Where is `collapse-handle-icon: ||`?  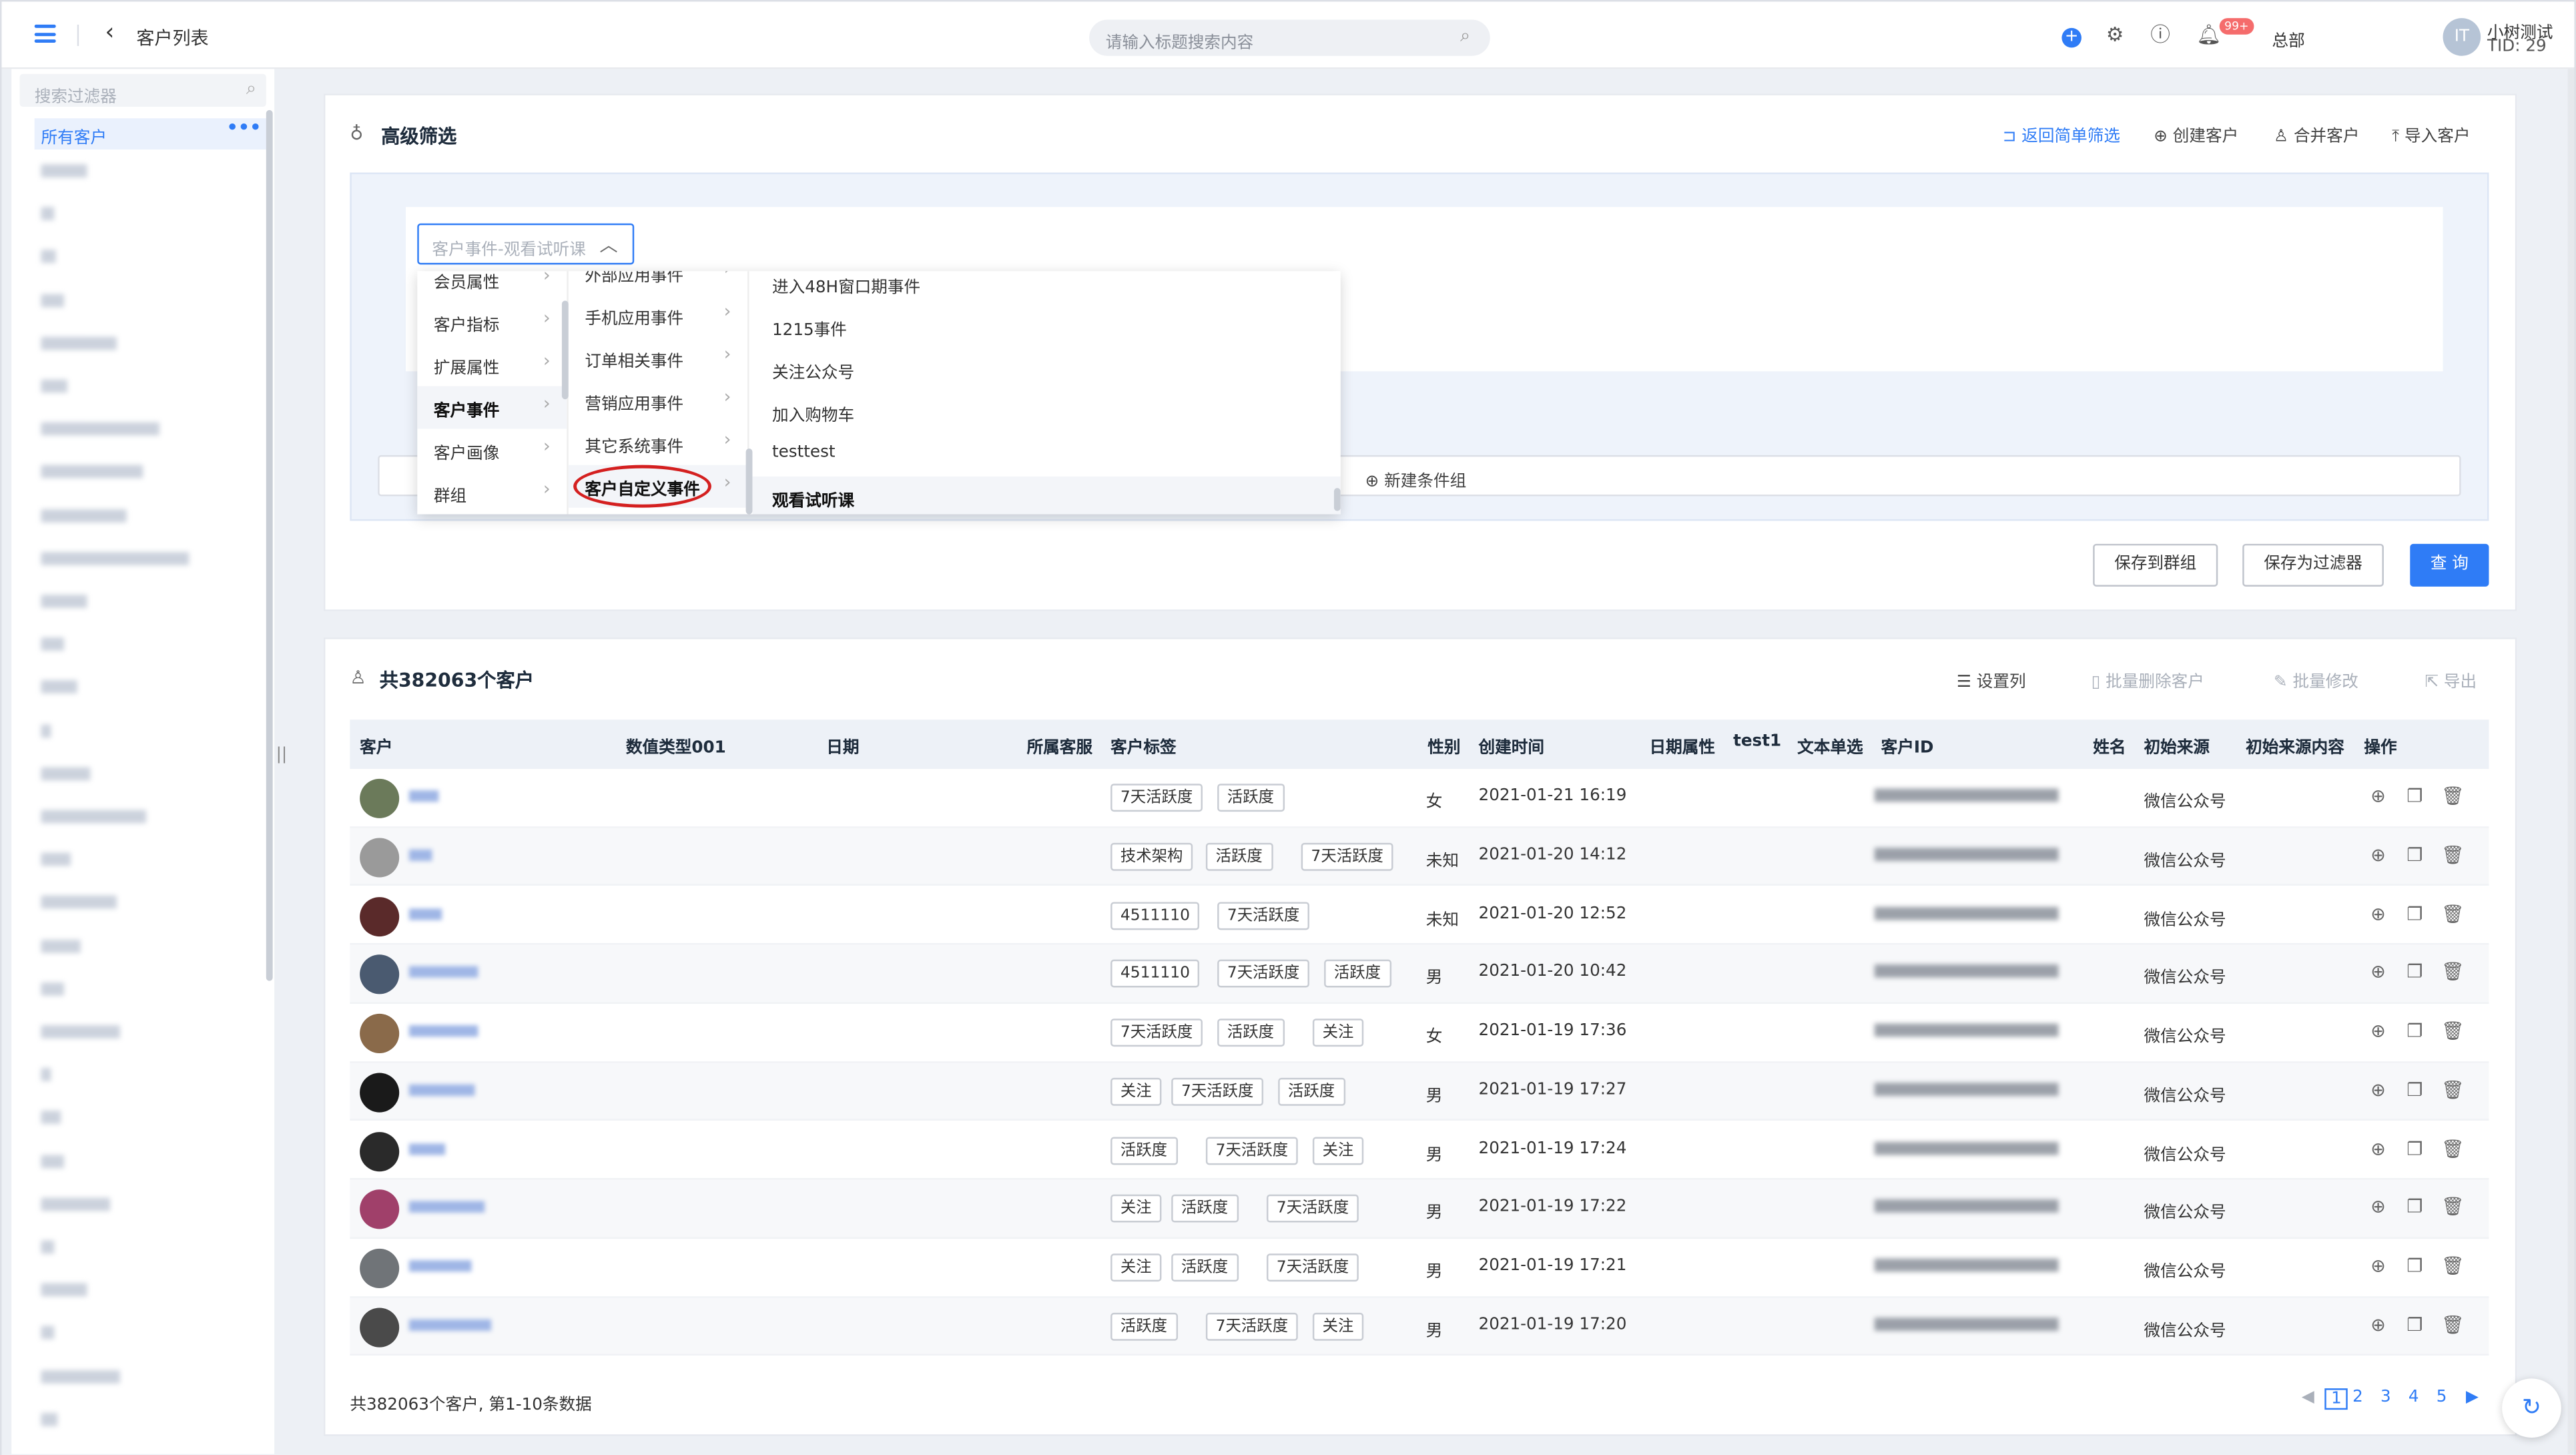
collapse-handle-icon: || is located at coordinates (282, 755).